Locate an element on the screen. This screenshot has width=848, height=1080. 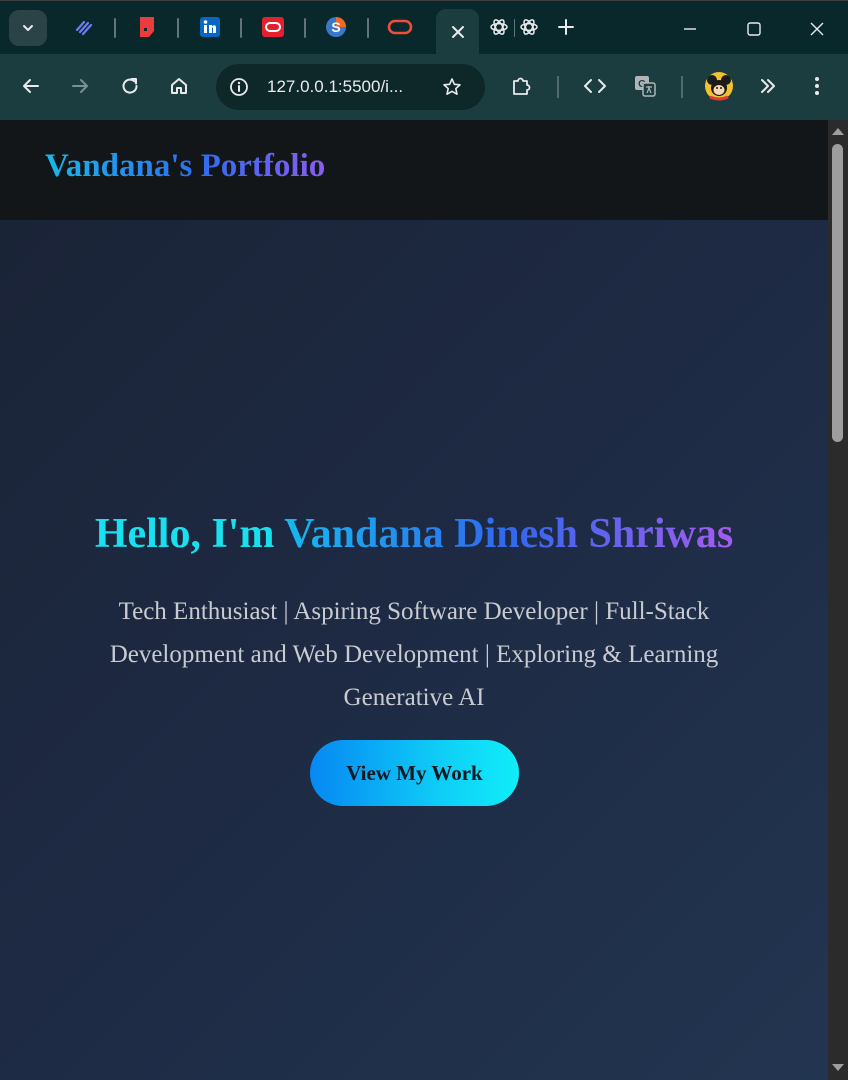
maximize-button is located at coordinates (754, 29).